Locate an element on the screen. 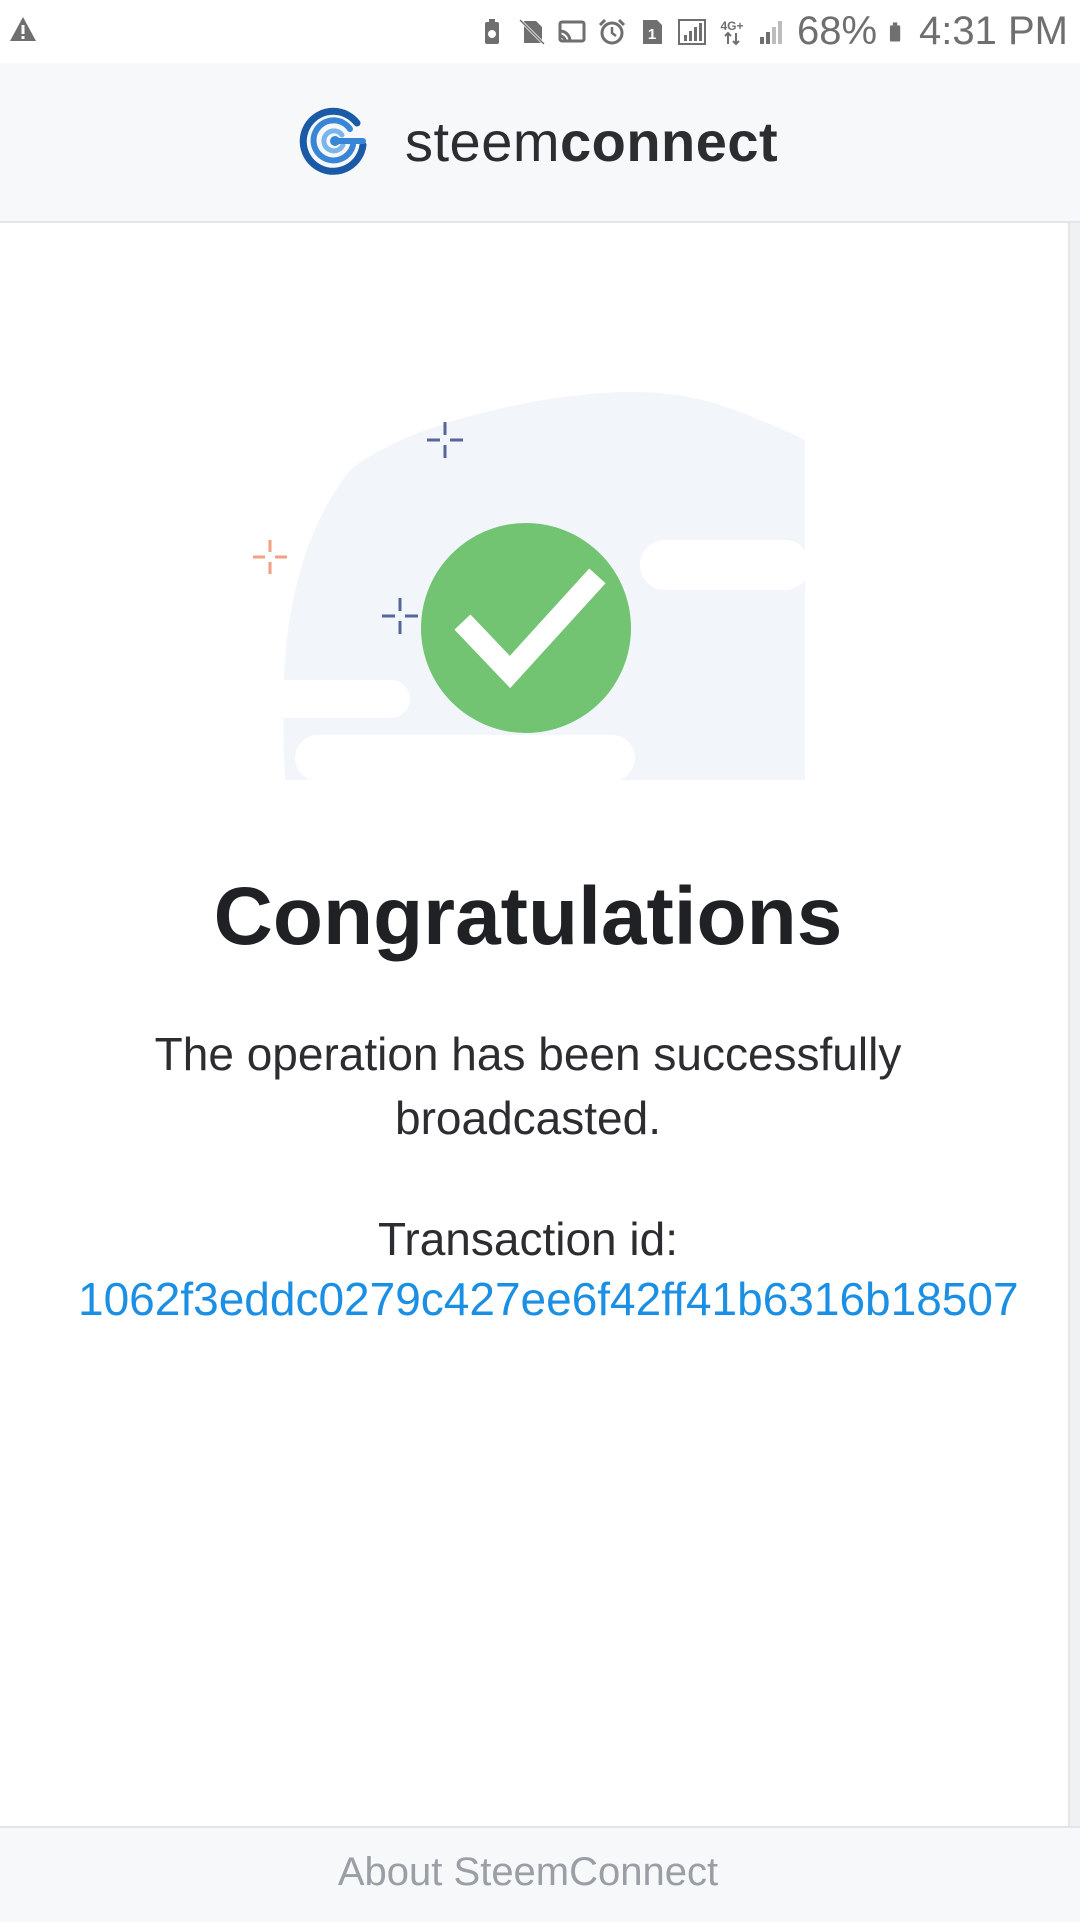  footer: About SteemConnect is located at coordinates (540, 1874).